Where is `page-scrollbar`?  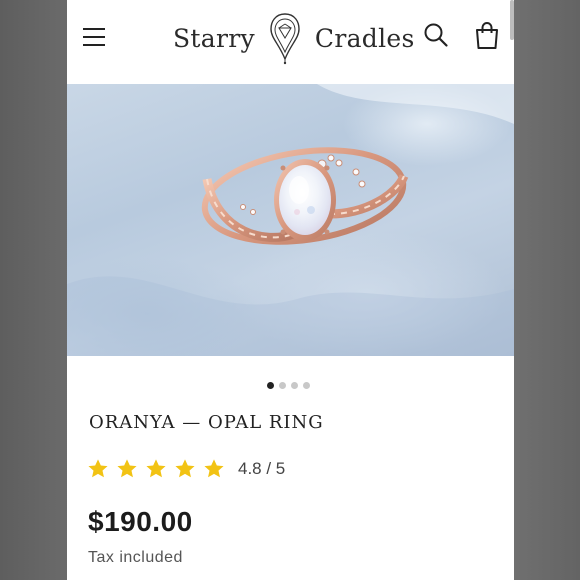 page-scrollbar is located at coordinates (512, 20).